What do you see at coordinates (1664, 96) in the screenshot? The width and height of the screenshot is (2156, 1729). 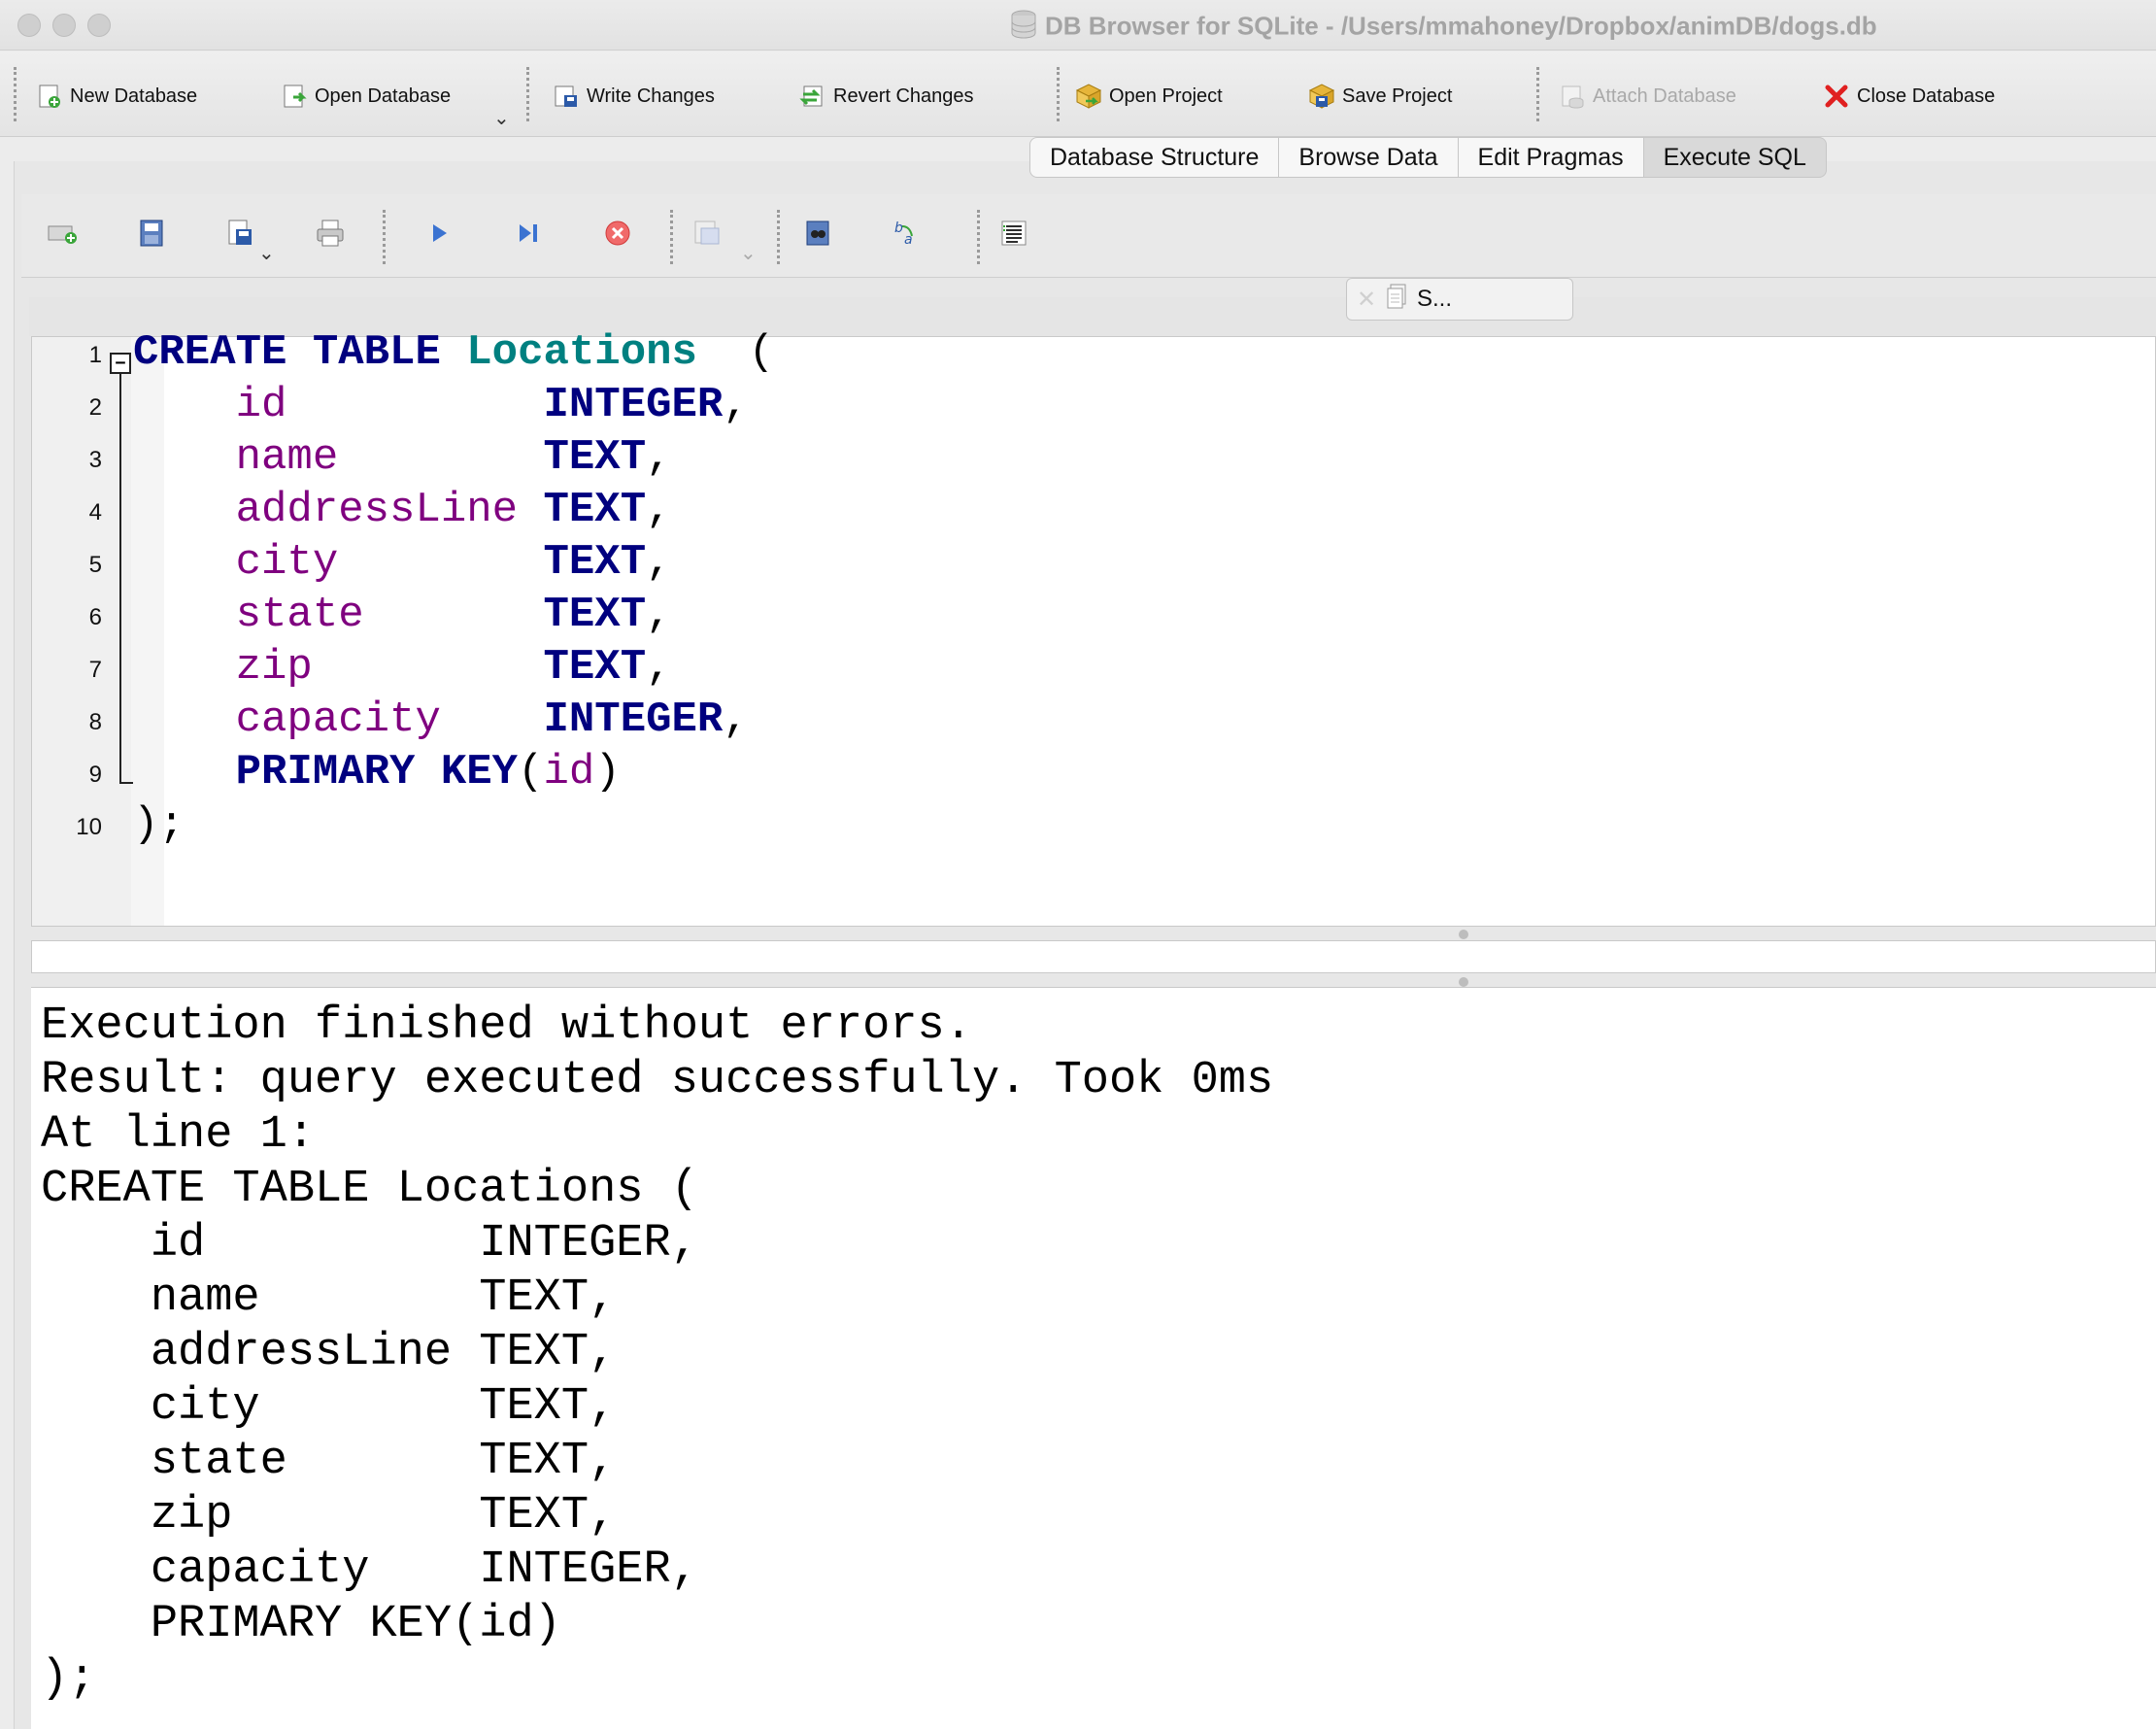 I see `attach-database-label: Attach Database` at bounding box center [1664, 96].